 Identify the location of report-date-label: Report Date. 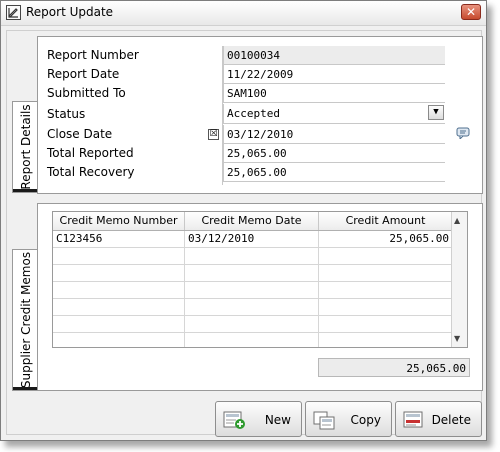
(83, 74).